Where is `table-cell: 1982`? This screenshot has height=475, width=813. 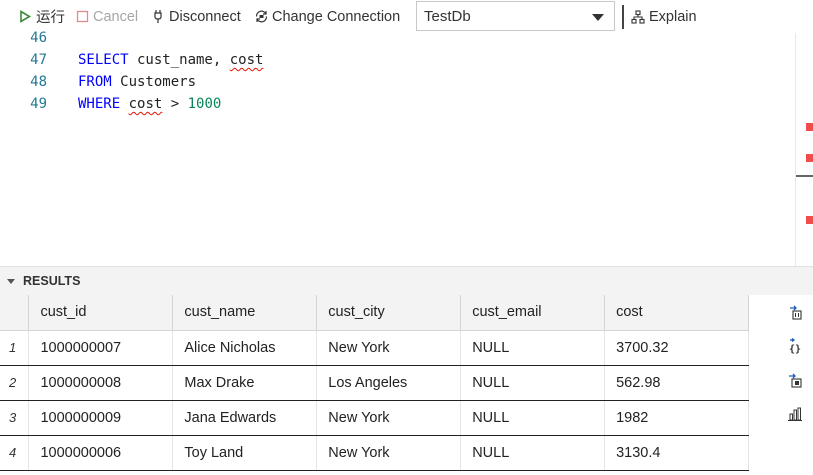 table-cell: 1982 is located at coordinates (676, 418).